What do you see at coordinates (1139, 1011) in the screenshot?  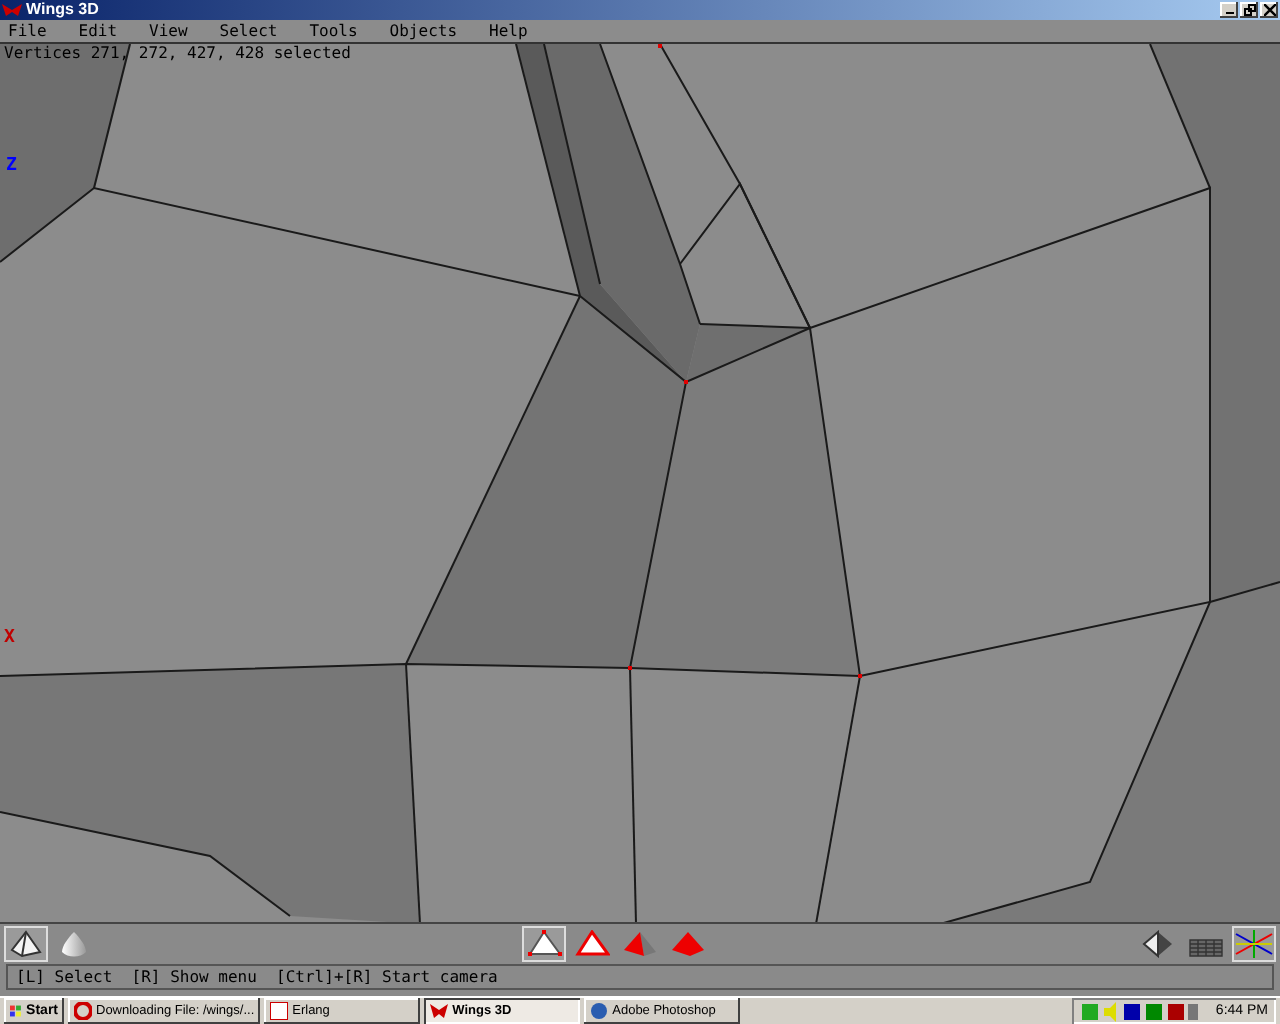 I see `tray-icons` at bounding box center [1139, 1011].